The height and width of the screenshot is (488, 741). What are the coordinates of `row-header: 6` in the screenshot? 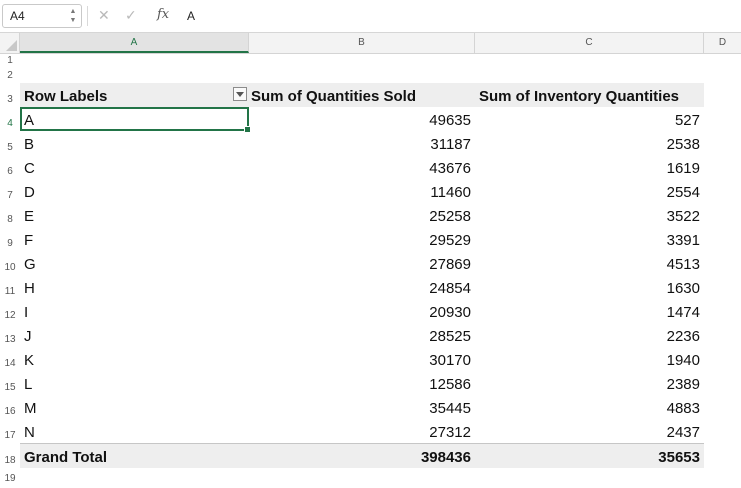 It's located at (10, 167).